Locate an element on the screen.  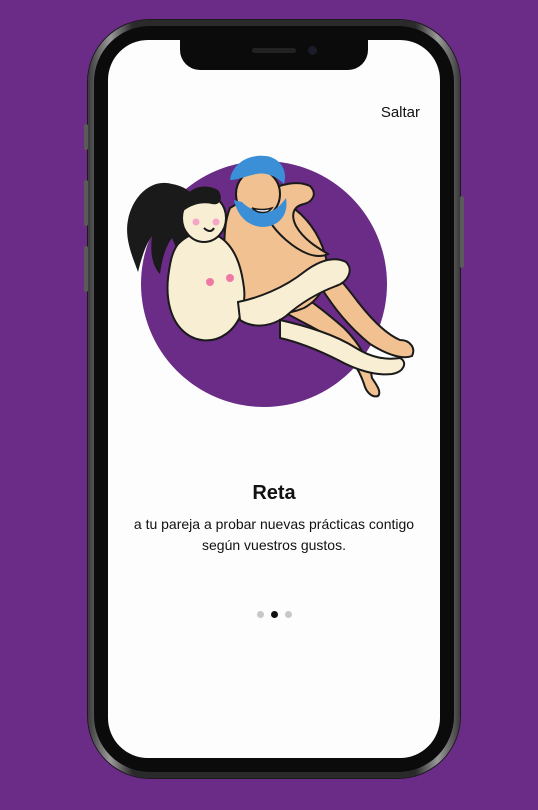
notch is located at coordinates (274, 55).